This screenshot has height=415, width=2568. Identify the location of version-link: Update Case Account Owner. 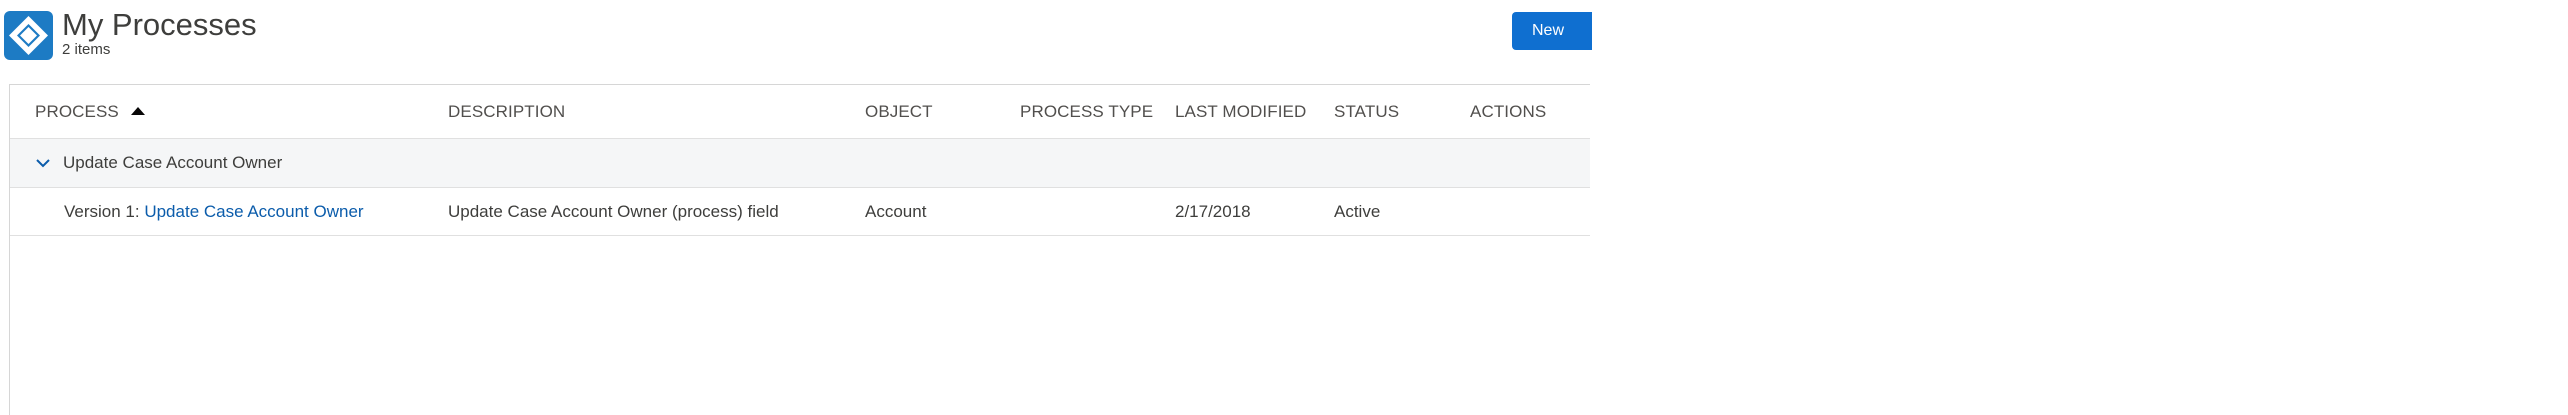
(253, 211).